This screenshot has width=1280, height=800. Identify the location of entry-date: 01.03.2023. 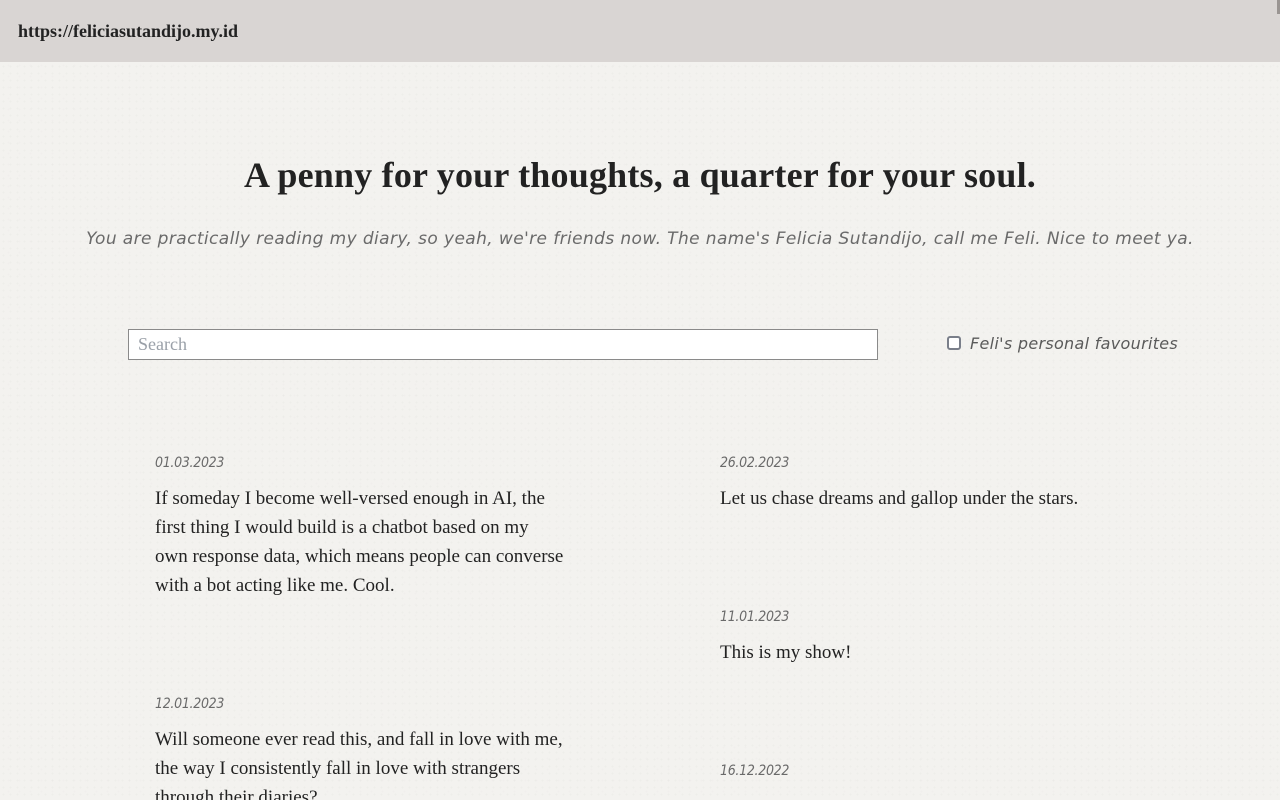
(190, 463).